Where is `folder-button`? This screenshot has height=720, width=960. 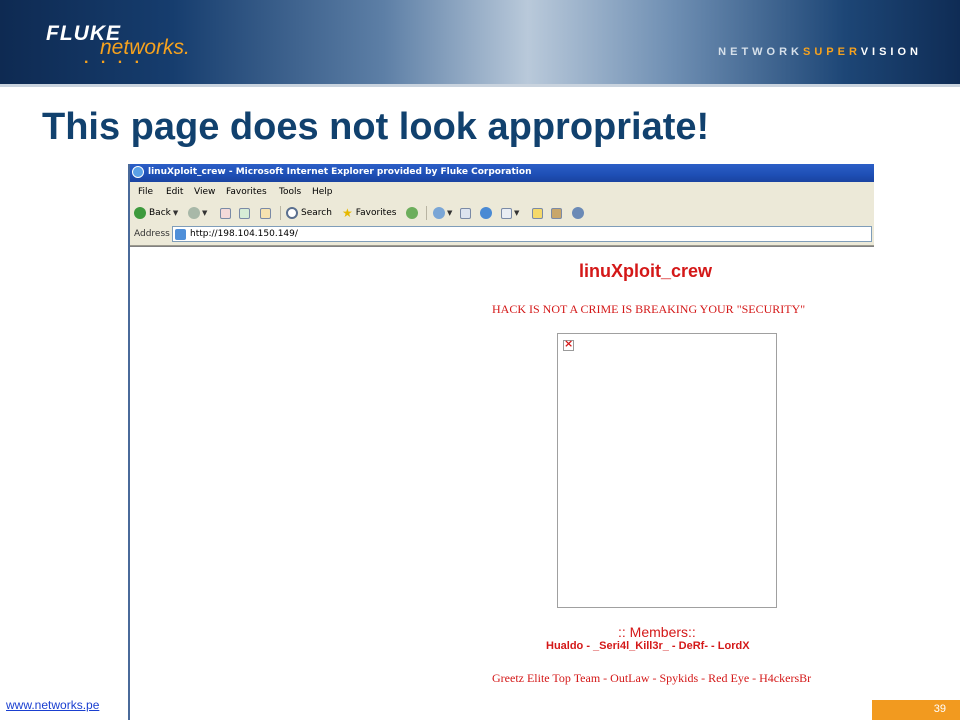
folder-button is located at coordinates (537, 213).